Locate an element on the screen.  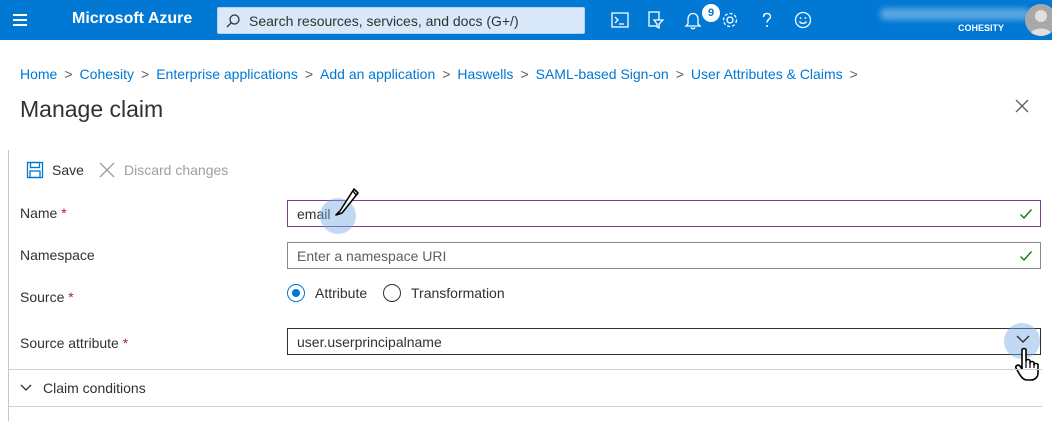
namespace-placeholder: Enter a namespace URI is located at coordinates (372, 256).